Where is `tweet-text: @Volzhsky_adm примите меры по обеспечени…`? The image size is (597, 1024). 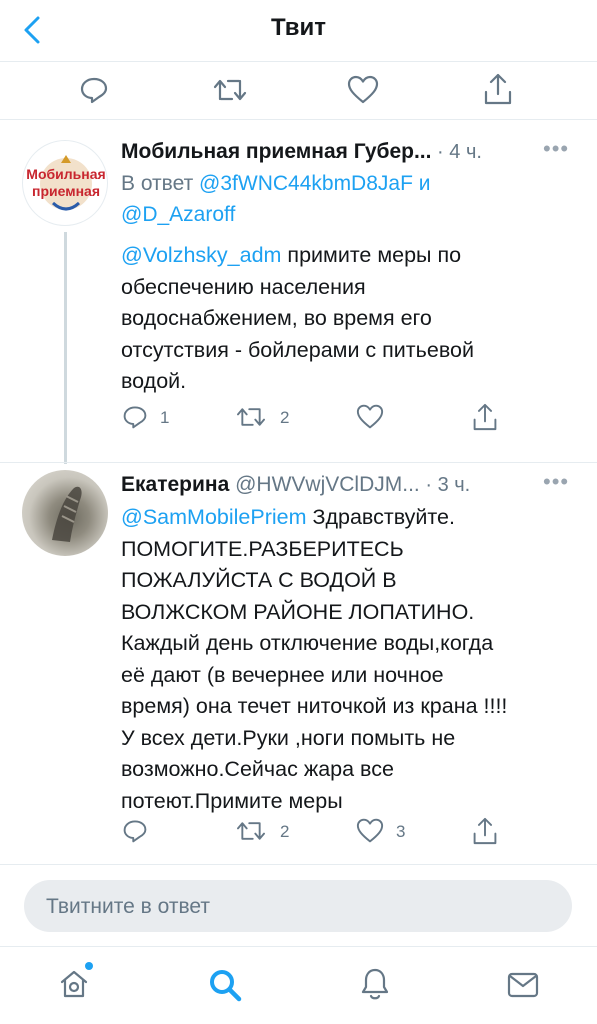
tweet-text: @Volzhsky_adm примите меры по обеспечени… is located at coordinates (351, 319).